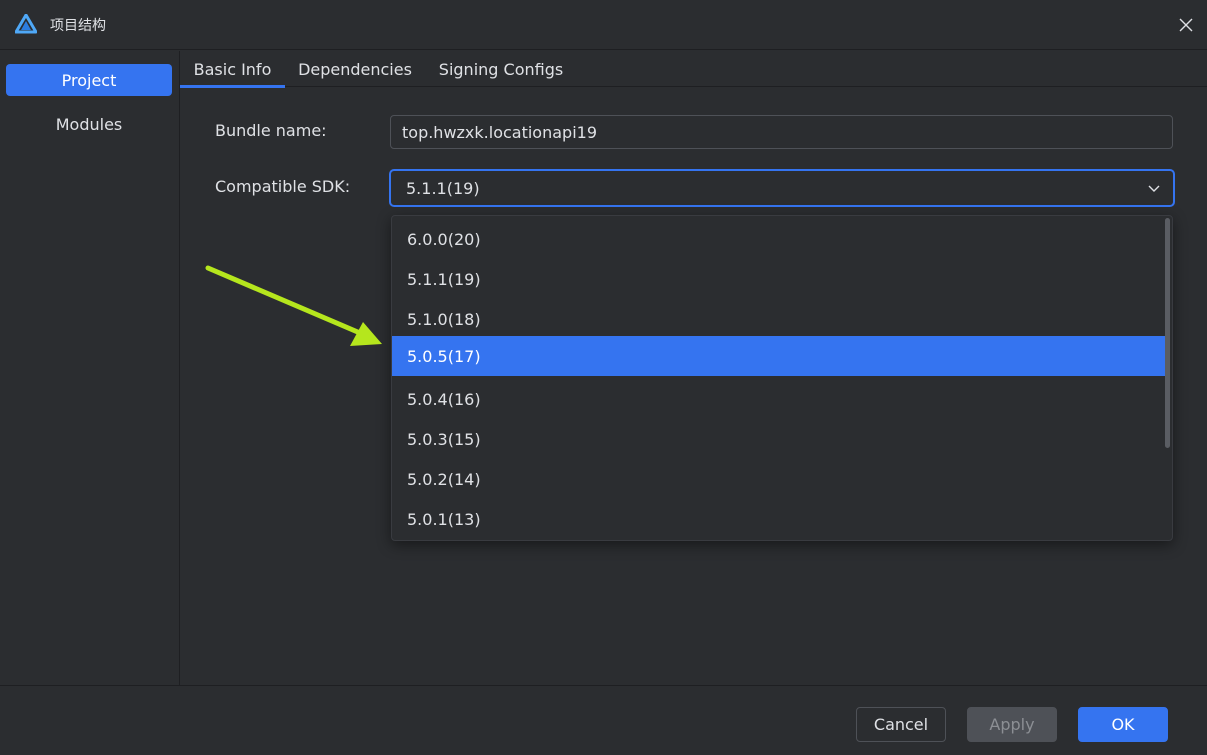 This screenshot has height=755, width=1207. I want to click on scrollbar-thumb, so click(1167, 333).